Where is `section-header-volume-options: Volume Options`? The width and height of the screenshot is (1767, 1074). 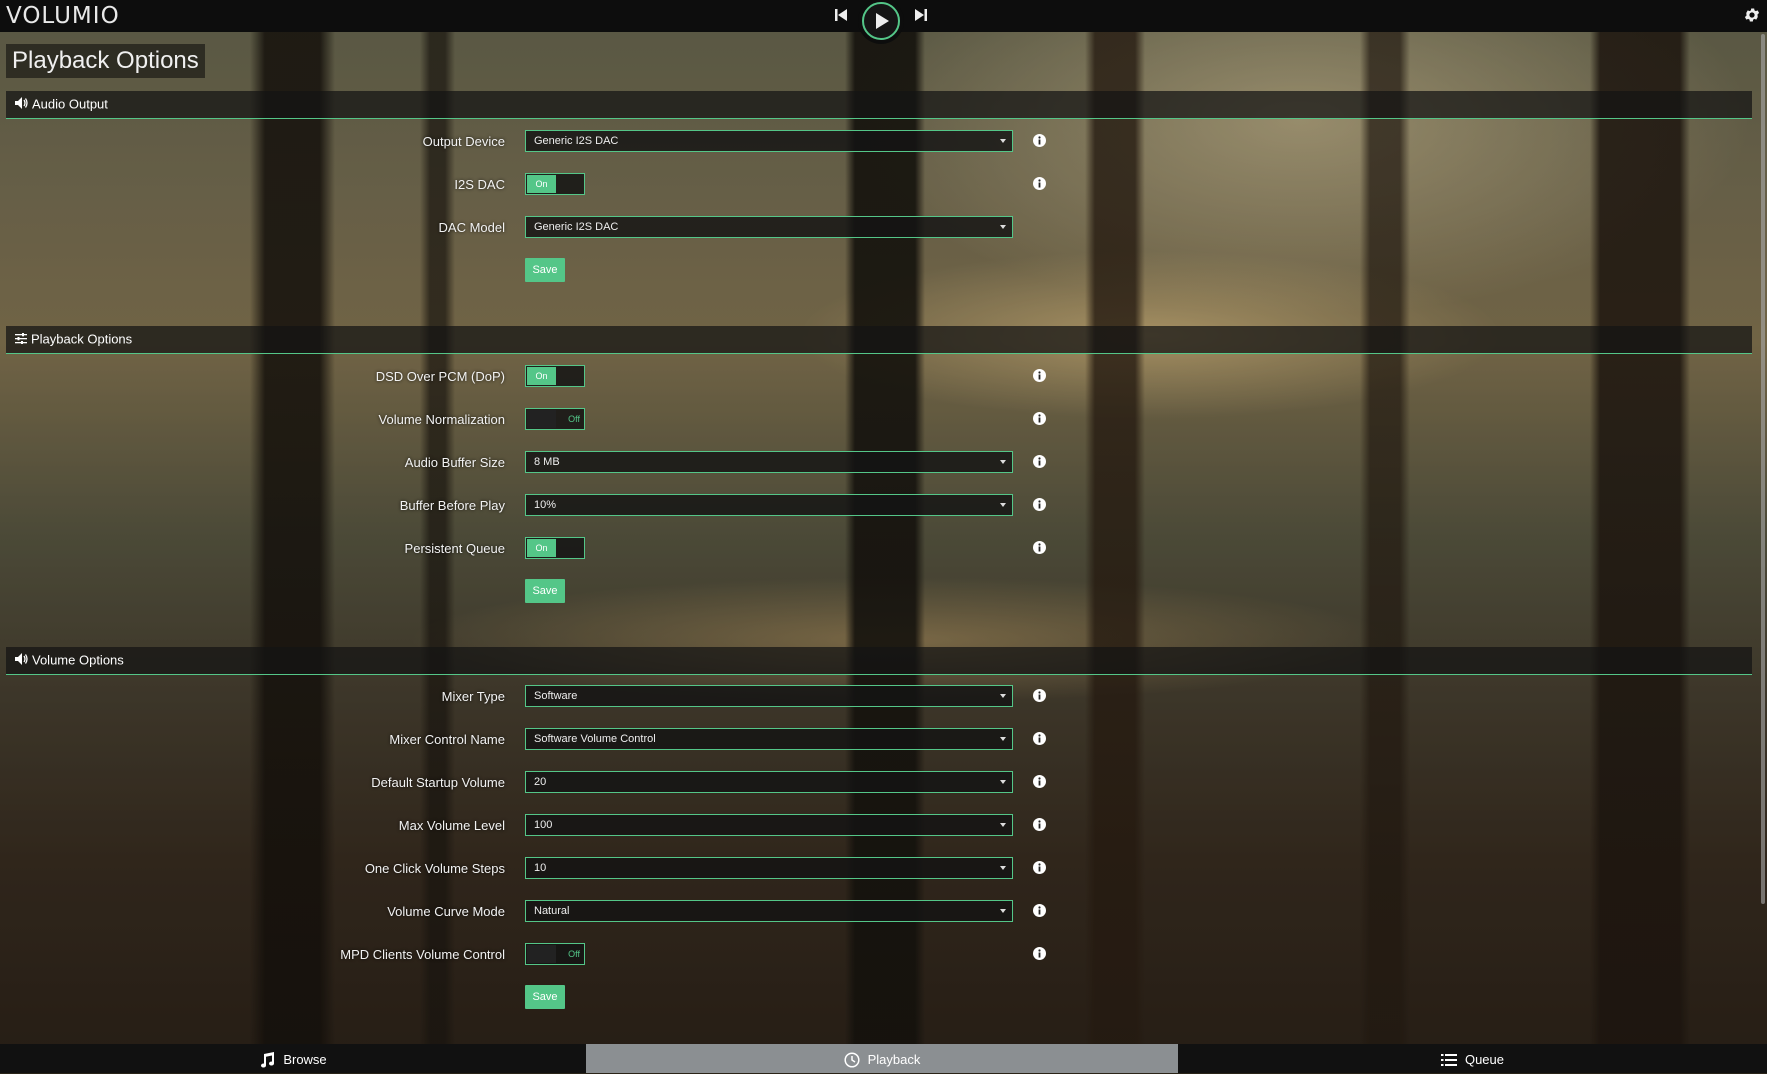 section-header-volume-options: Volume Options is located at coordinates (879, 661).